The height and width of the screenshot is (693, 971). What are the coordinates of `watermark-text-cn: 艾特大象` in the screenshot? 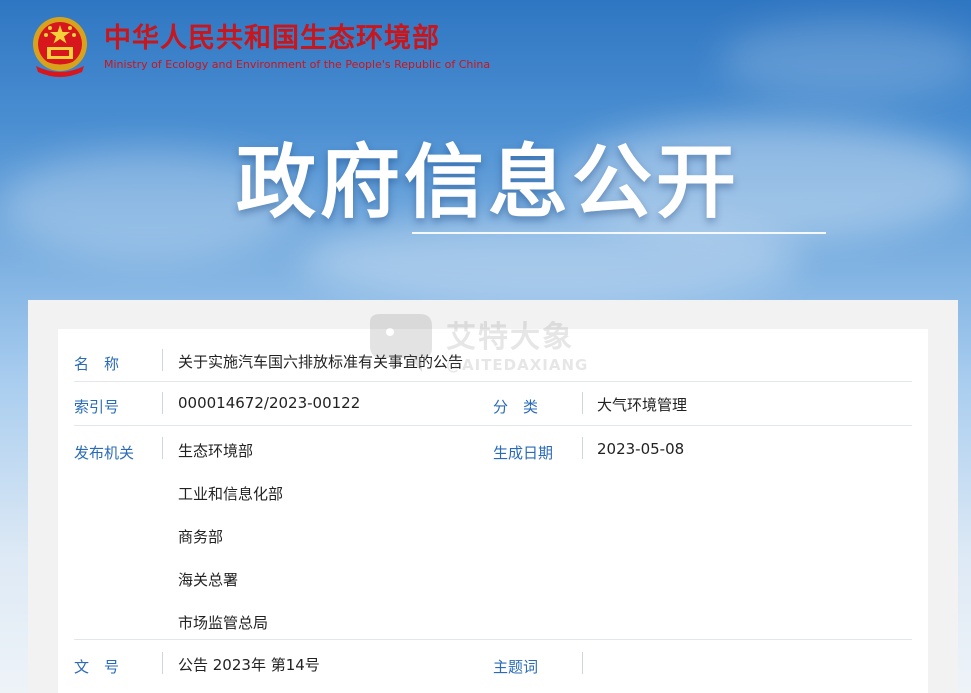 It's located at (510, 337).